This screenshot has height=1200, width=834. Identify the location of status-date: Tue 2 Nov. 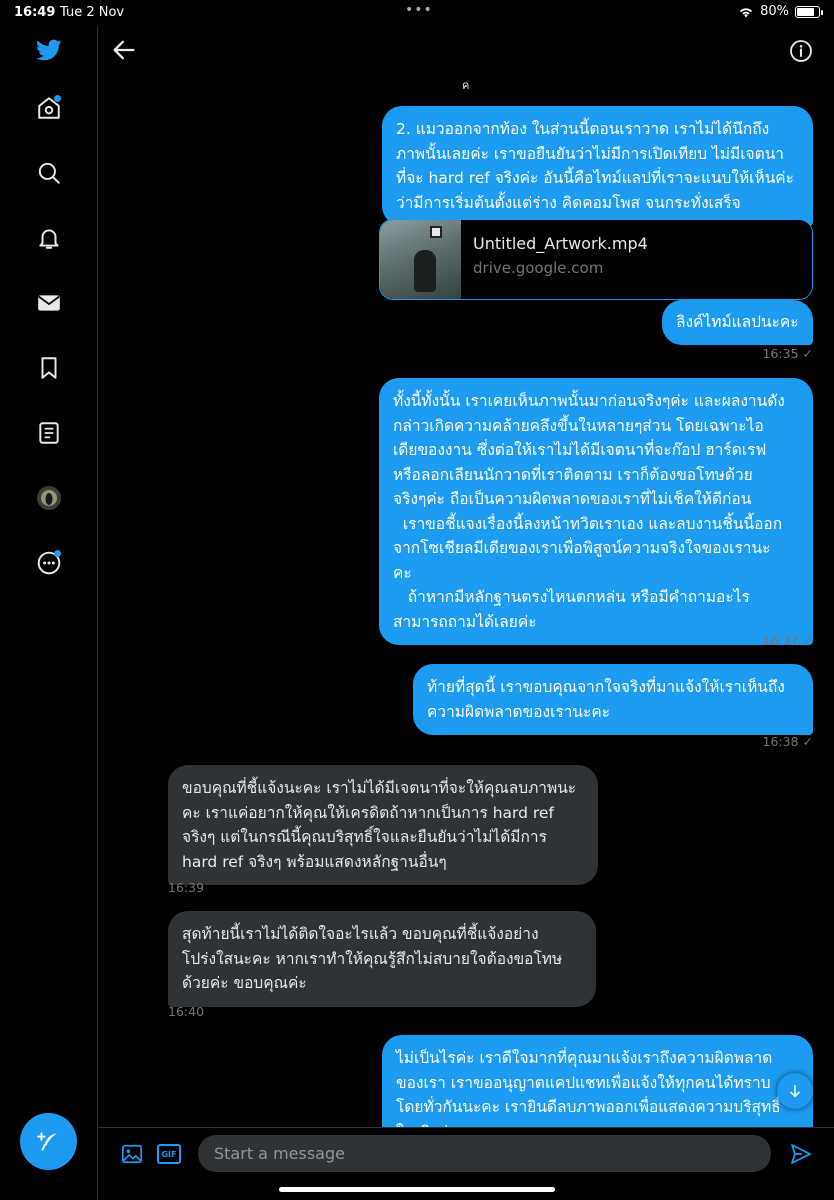
(92, 12).